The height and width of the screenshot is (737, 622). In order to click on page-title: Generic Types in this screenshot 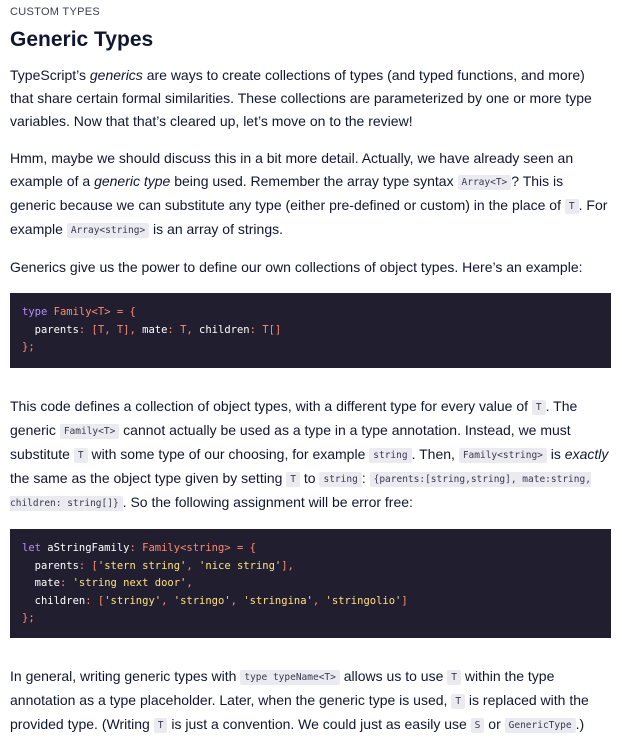, I will do `click(82, 39)`.